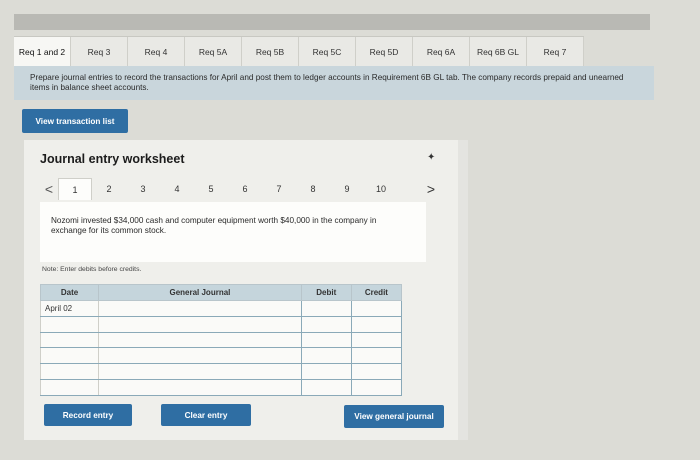 This screenshot has width=700, height=460. What do you see at coordinates (200, 292) in the screenshot?
I see `general-journal-header: General Journal` at bounding box center [200, 292].